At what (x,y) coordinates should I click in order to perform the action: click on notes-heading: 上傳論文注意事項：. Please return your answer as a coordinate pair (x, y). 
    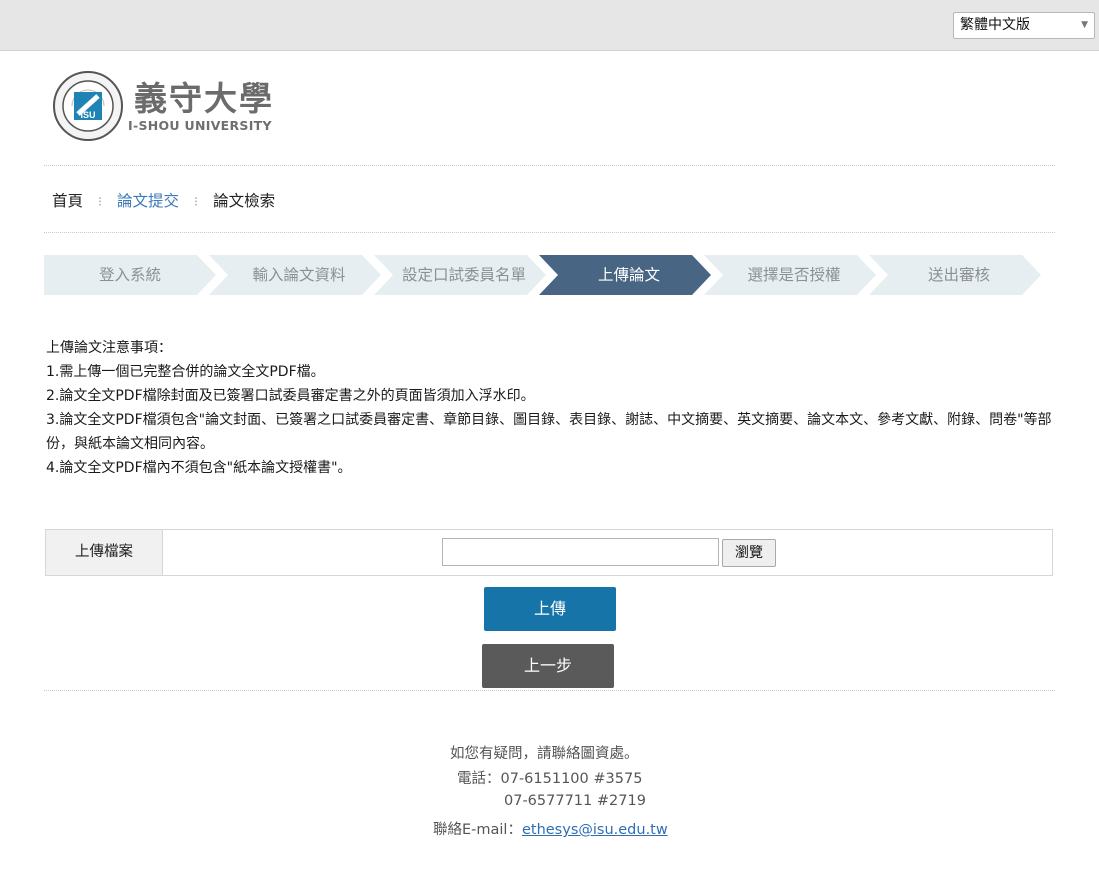
    Looking at the image, I should click on (109, 348).